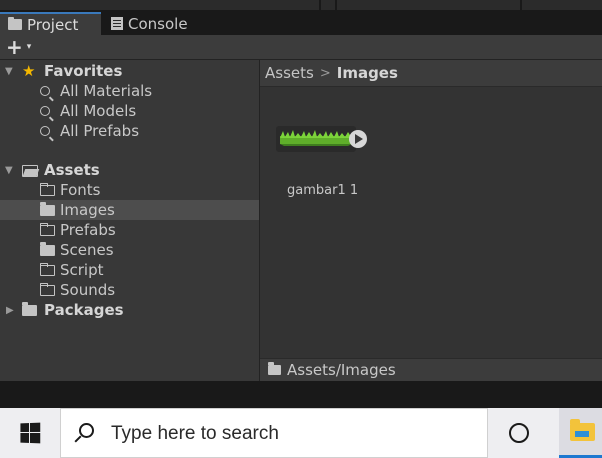  Describe the element at coordinates (582, 430) in the screenshot. I see `file-explorer-icon` at that location.